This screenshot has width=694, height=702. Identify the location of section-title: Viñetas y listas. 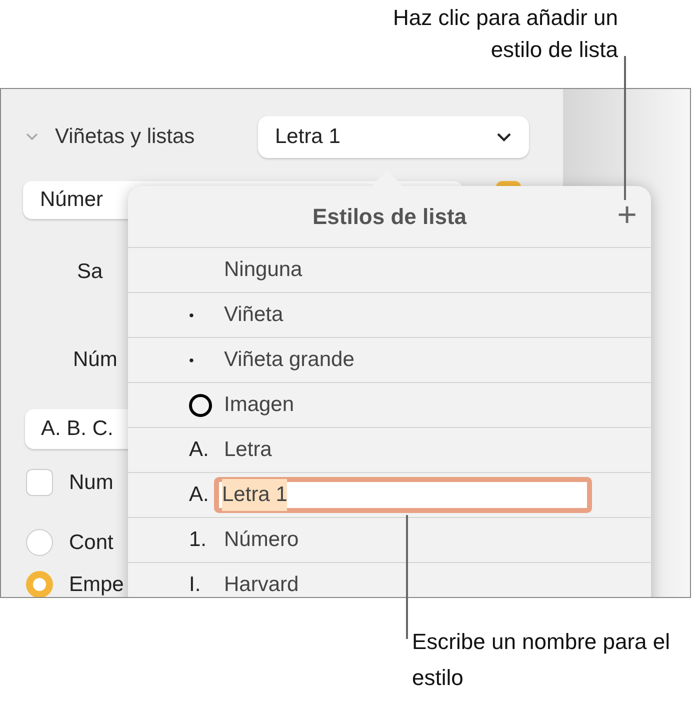
(125, 137).